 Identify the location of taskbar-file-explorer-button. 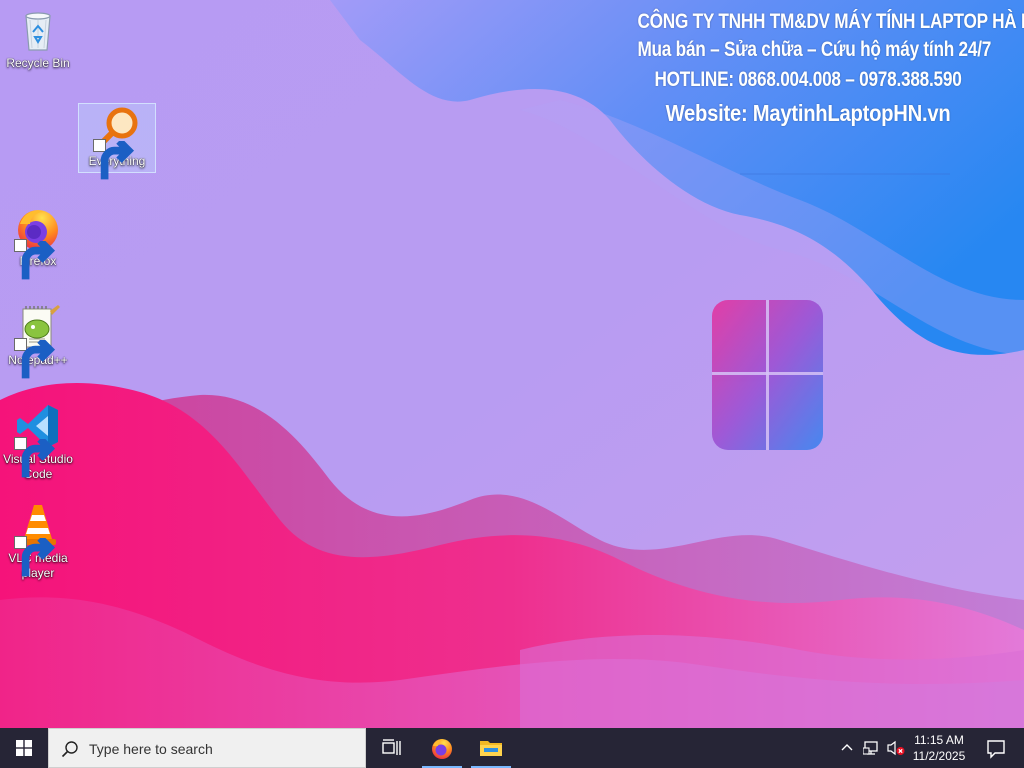
(491, 748).